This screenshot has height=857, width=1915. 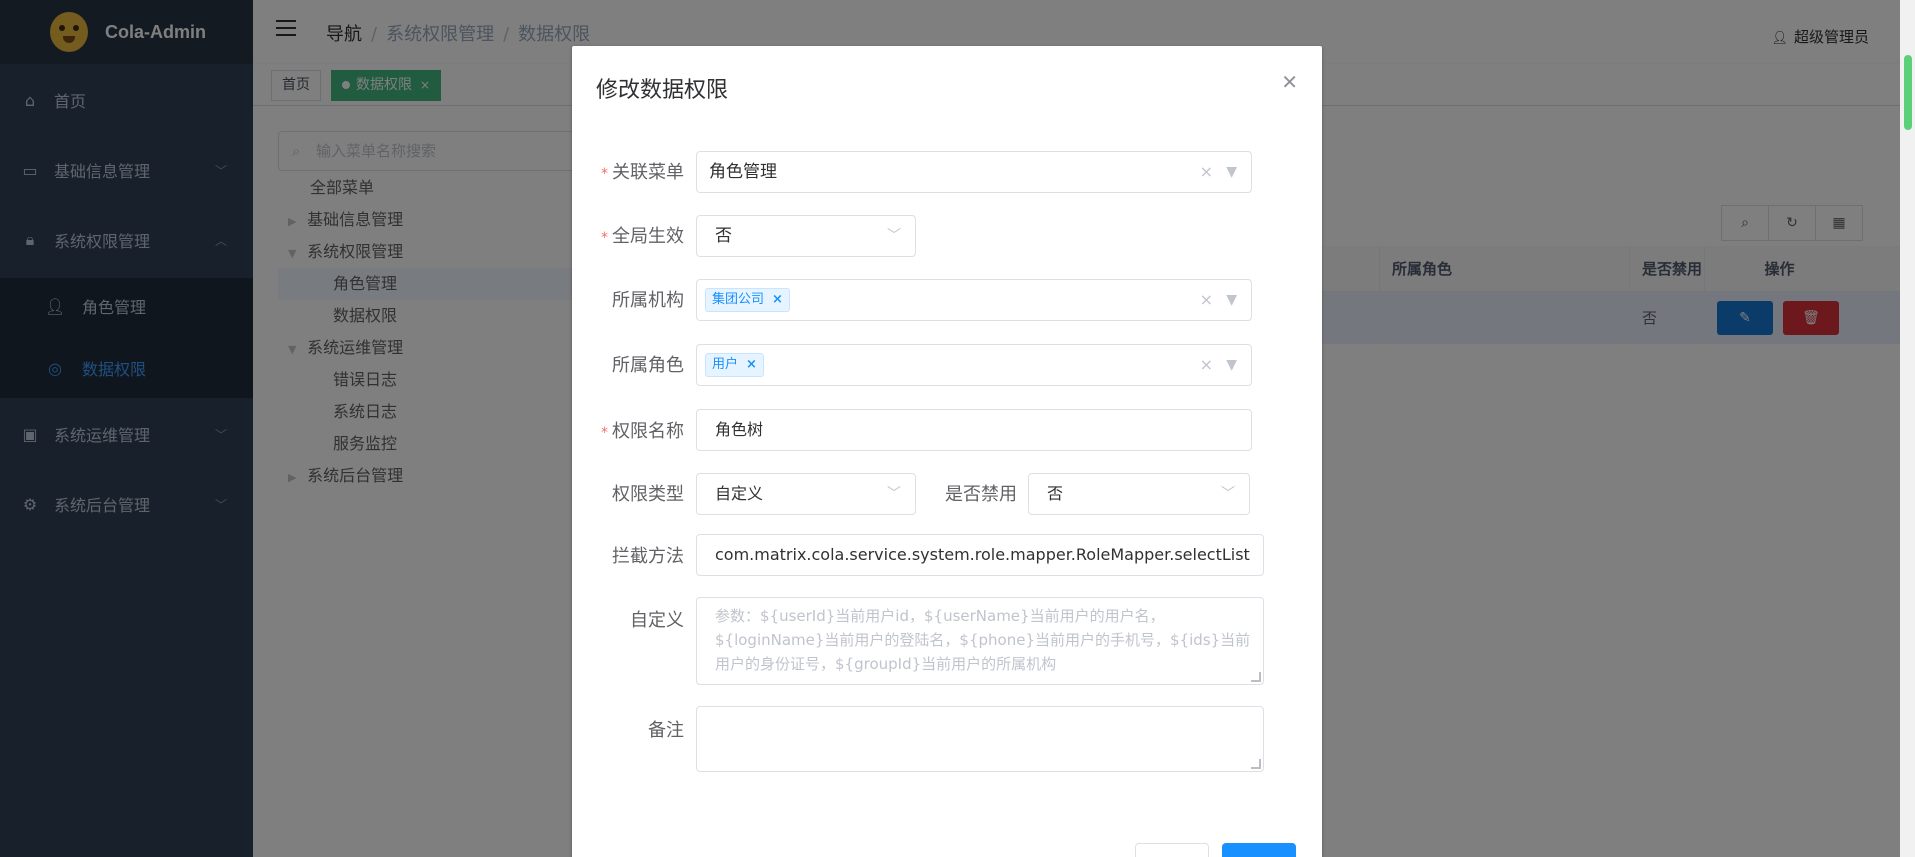 What do you see at coordinates (747, 300) in the screenshot?
I see `org-tag: 集团公司 ×` at bounding box center [747, 300].